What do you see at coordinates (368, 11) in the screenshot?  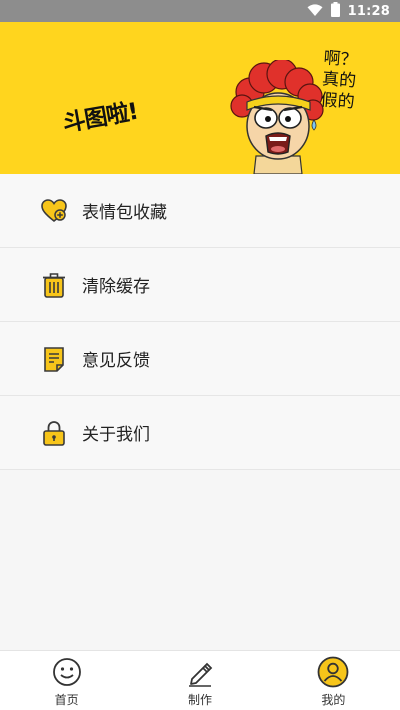 I see `status-time: 11:28` at bounding box center [368, 11].